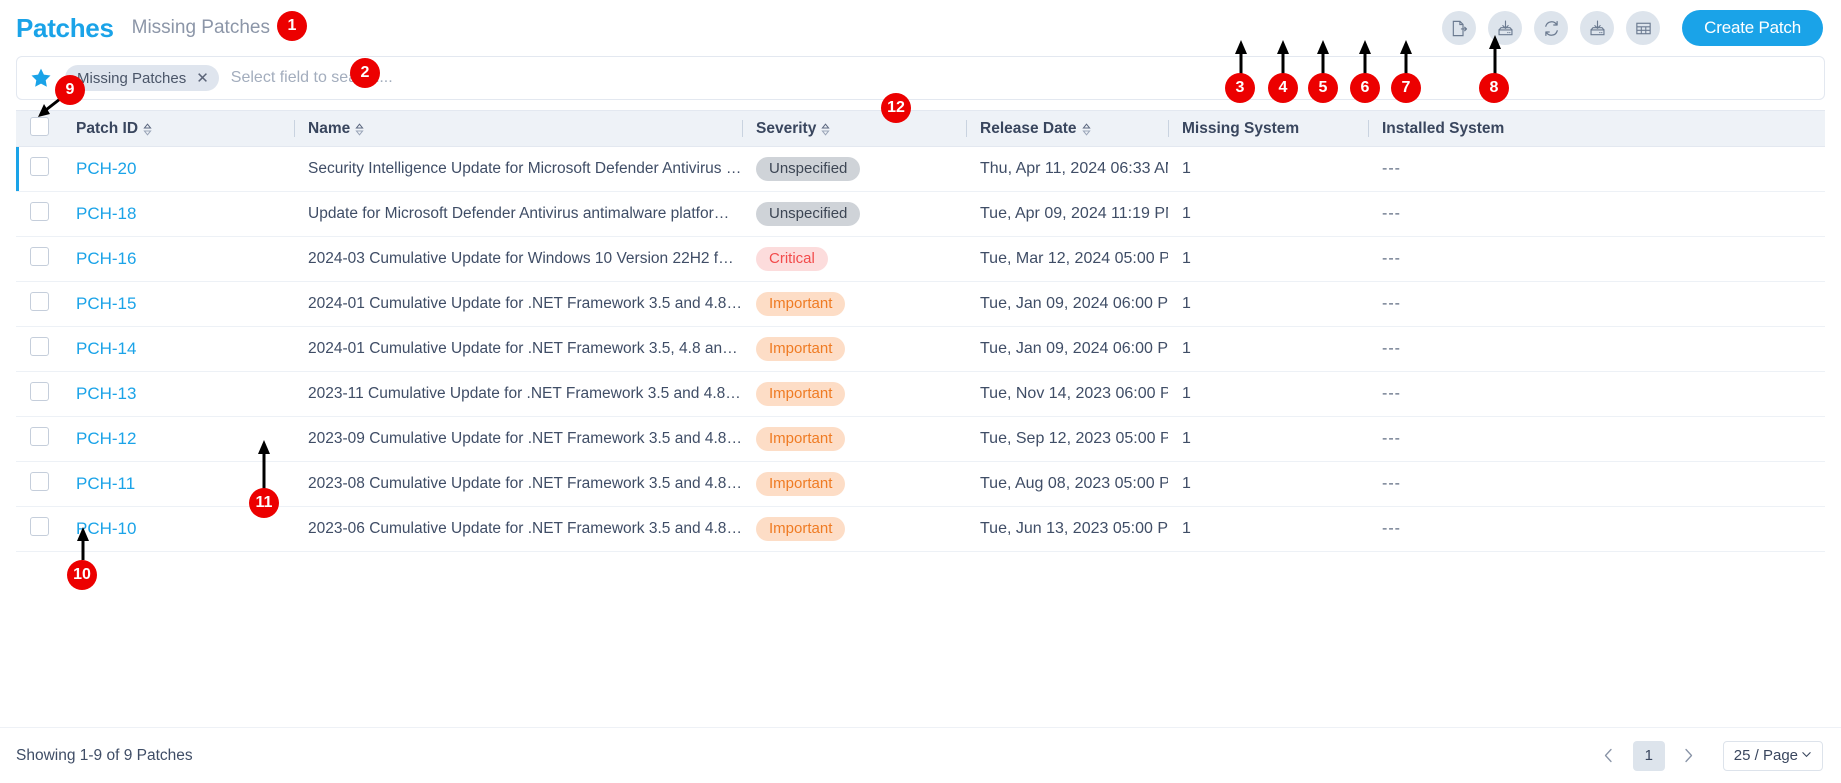 The image size is (1841, 783). I want to click on export-document-icon, so click(1459, 28).